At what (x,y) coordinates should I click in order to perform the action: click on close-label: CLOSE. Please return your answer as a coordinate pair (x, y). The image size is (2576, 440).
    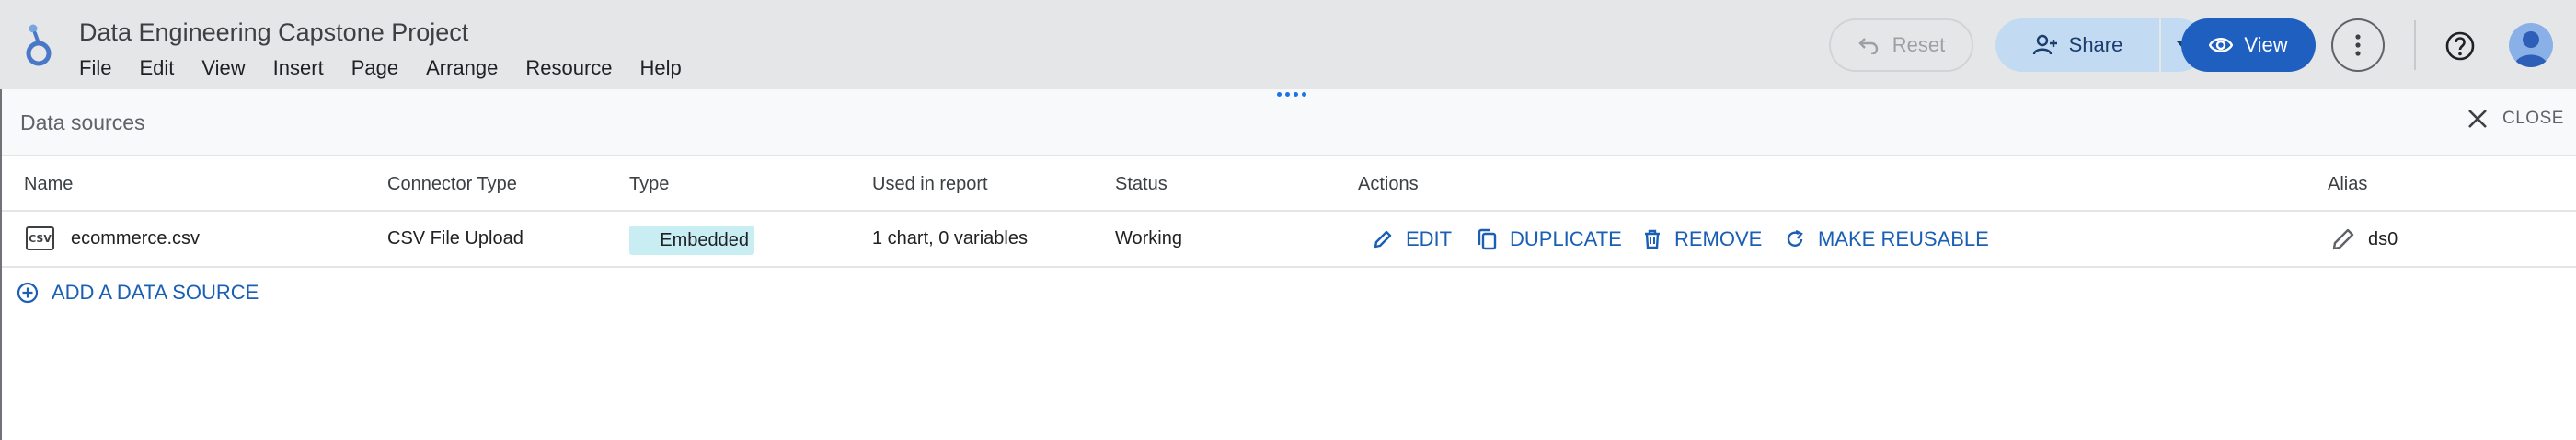
    Looking at the image, I should click on (2533, 119).